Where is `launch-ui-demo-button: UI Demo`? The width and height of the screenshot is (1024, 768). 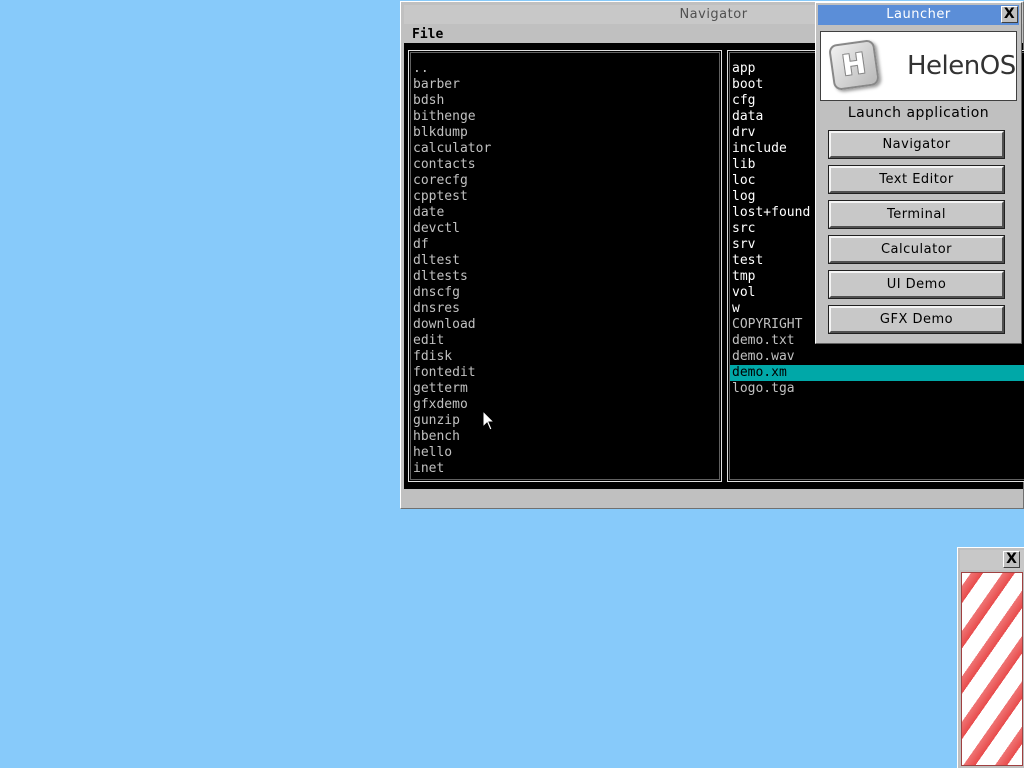
launch-ui-demo-button: UI Demo is located at coordinates (916, 284).